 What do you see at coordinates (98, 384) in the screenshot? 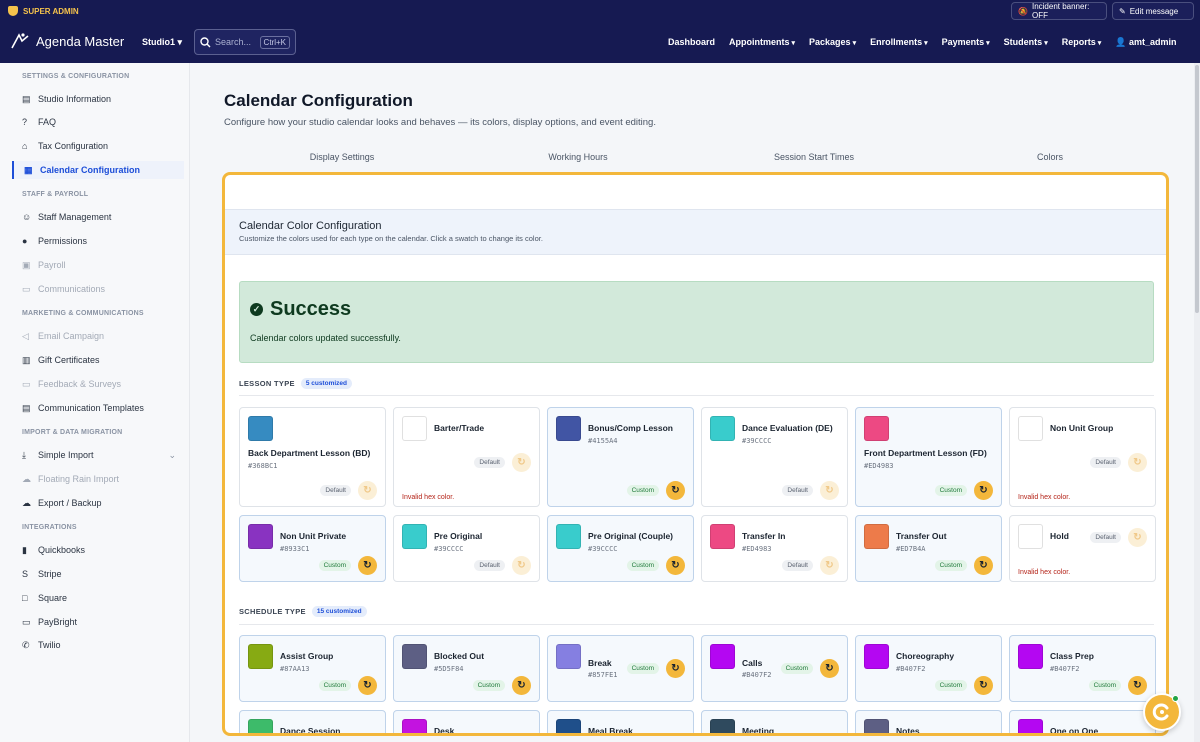
I see `sidebar-item-feedback-surveys: ▭ Feedback & Surveys` at bounding box center [98, 384].